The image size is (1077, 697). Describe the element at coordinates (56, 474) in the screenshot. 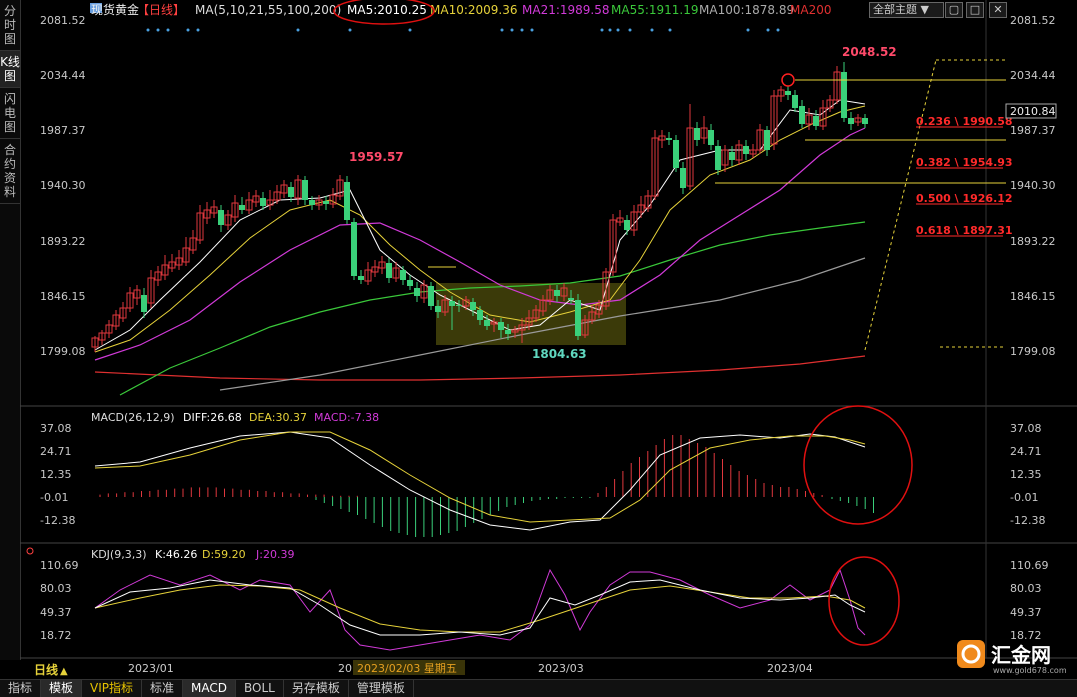

I see `macd-tick-left: 12.35` at that location.